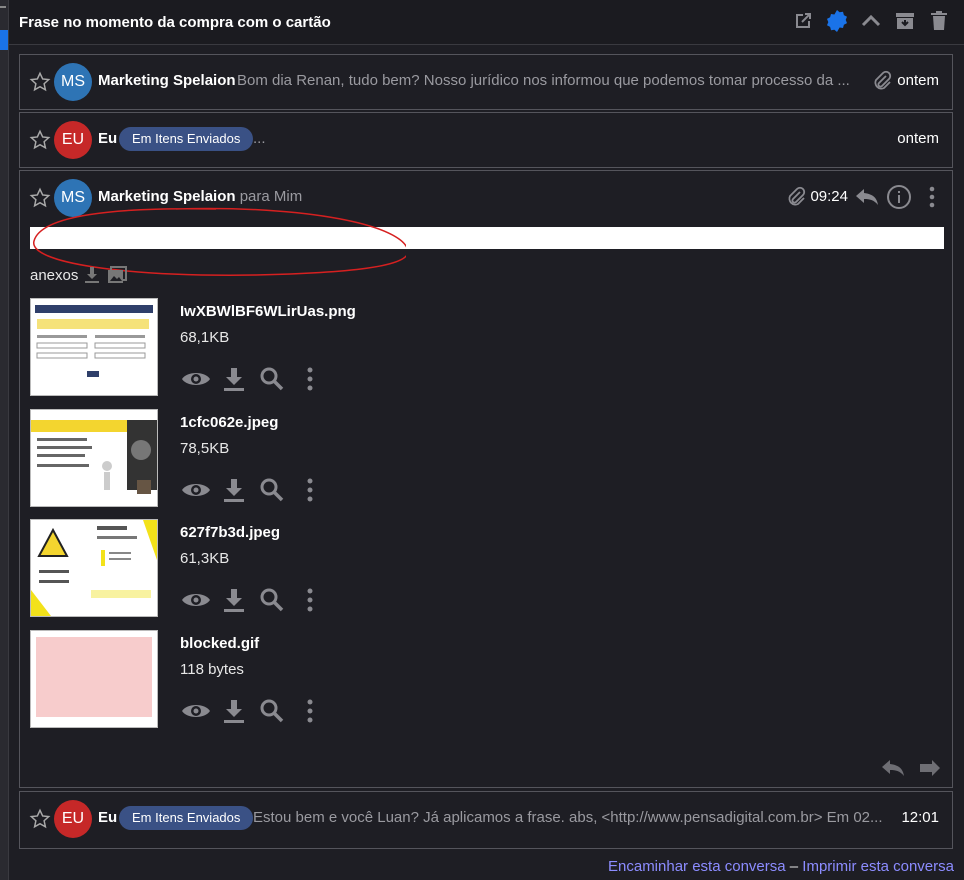 This screenshot has width=964, height=880. What do you see at coordinates (480, 569) in the screenshot?
I see `attachment-item: 627f7b3d.jpeg 61,3KB` at bounding box center [480, 569].